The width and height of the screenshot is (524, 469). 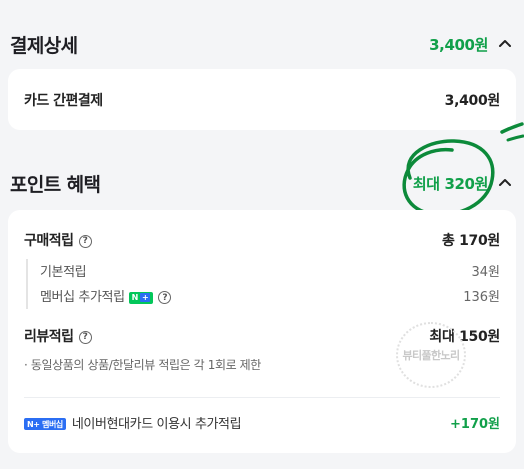 What do you see at coordinates (262, 44) in the screenshot?
I see `payment-section-header: 결제상세 3,400원` at bounding box center [262, 44].